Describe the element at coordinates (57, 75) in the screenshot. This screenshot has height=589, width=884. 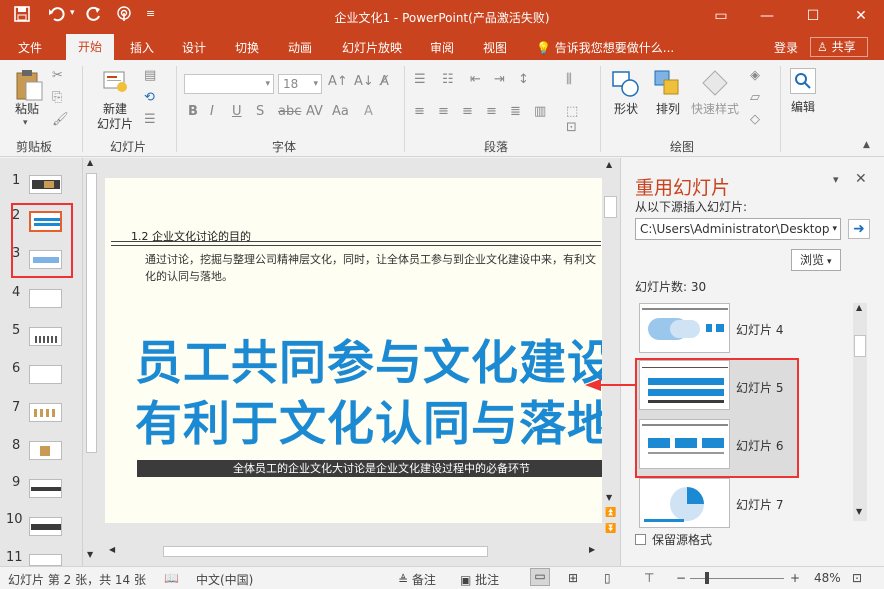
I see `cut-icon: ✂` at that location.